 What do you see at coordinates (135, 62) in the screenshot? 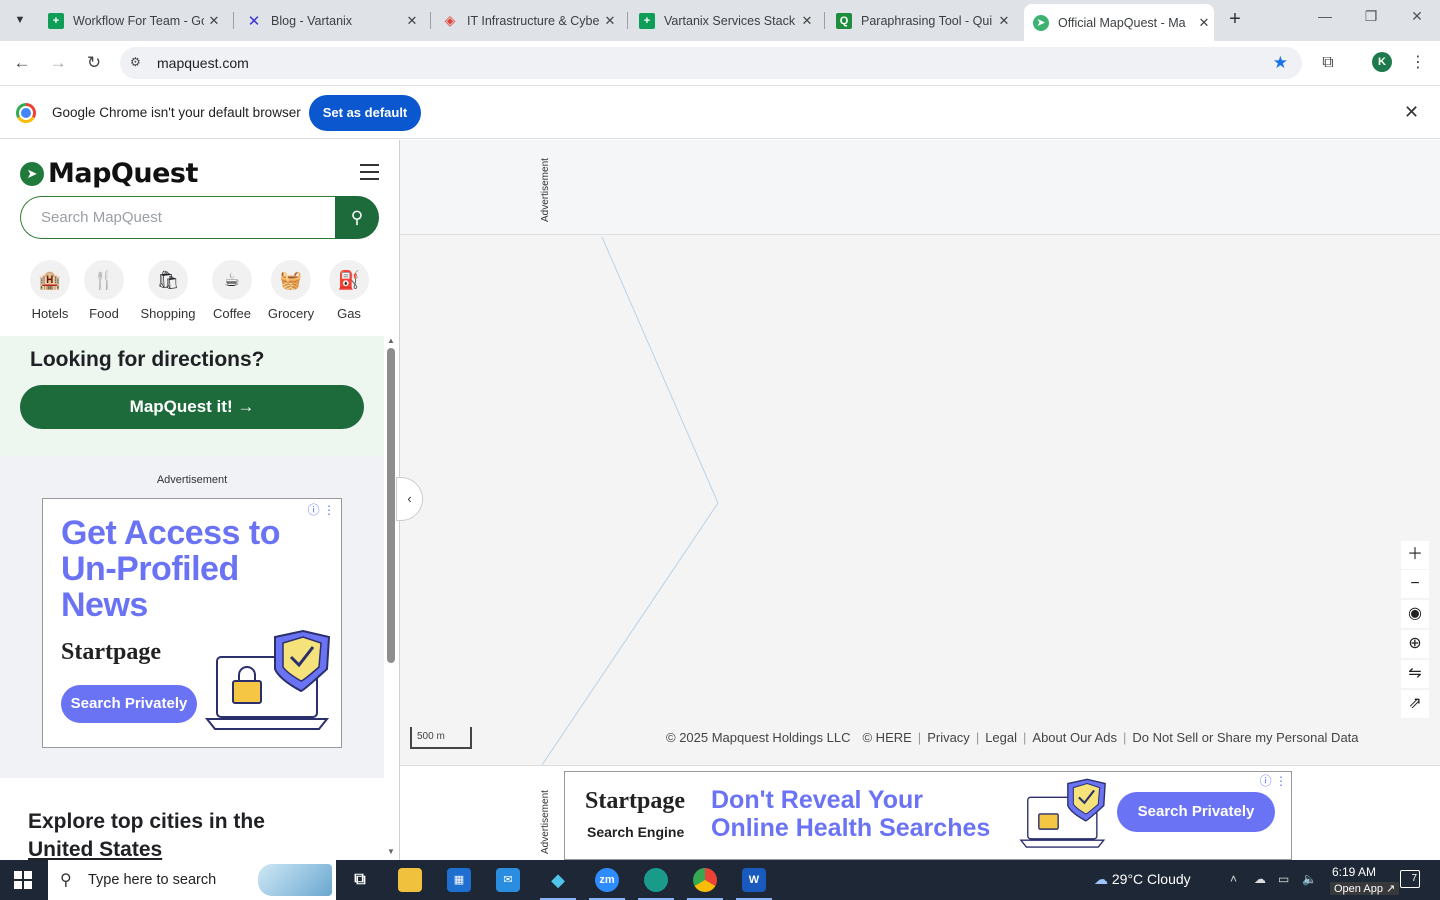
I see `site-info-icon: ⚙` at bounding box center [135, 62].